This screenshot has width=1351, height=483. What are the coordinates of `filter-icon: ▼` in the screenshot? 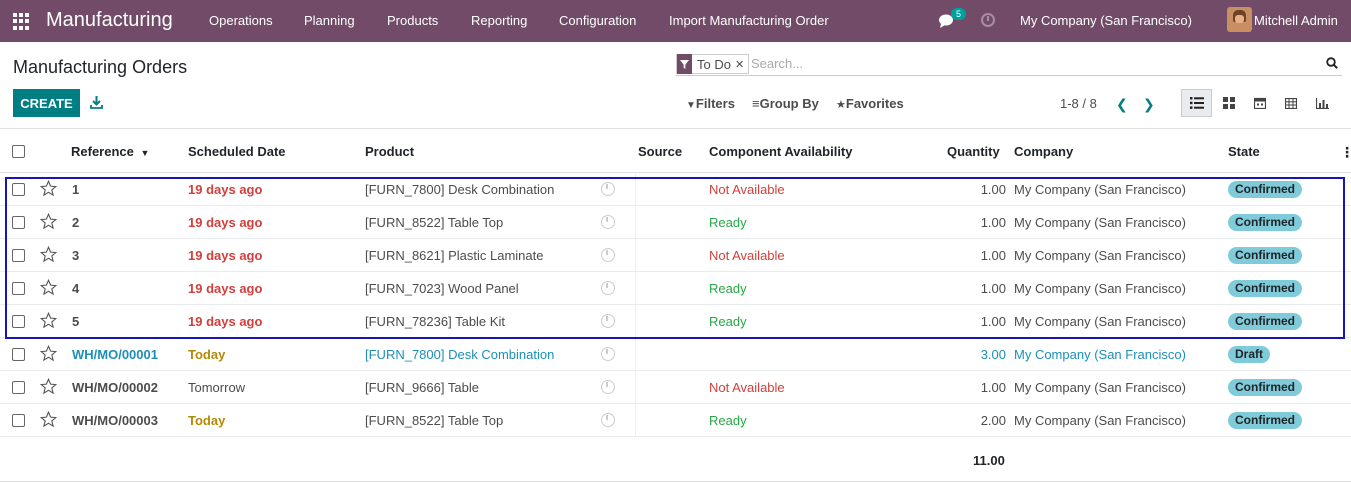 It's located at (691, 105).